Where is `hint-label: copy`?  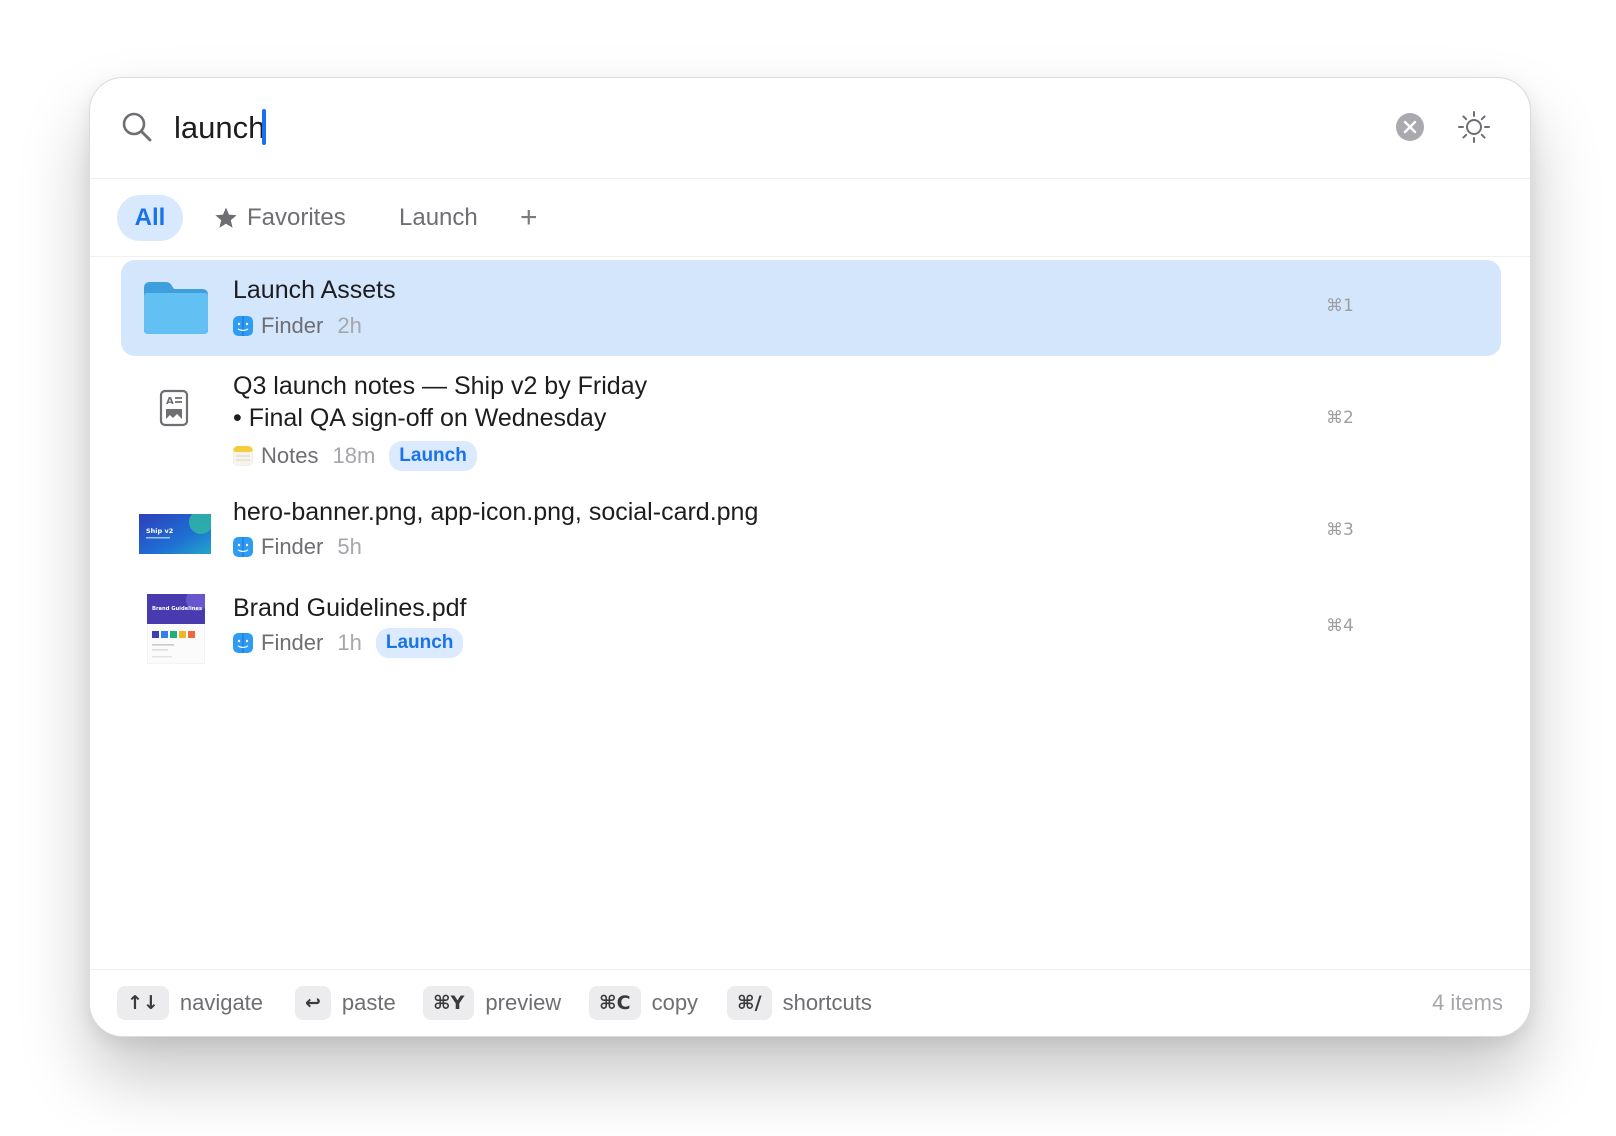
hint-label: copy is located at coordinates (675, 1002).